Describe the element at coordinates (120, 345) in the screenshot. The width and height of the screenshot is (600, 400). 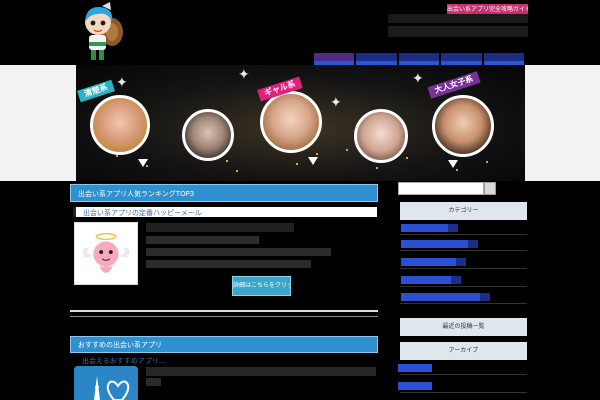
I see `section-recommend-title: おすすめの出会い系アプリ` at that location.